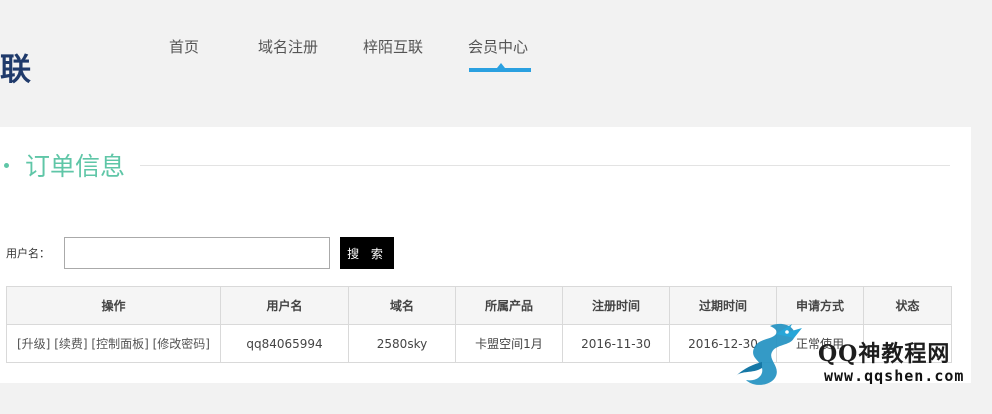  What do you see at coordinates (28, 253) in the screenshot?
I see `username-label: 用户名：` at bounding box center [28, 253].